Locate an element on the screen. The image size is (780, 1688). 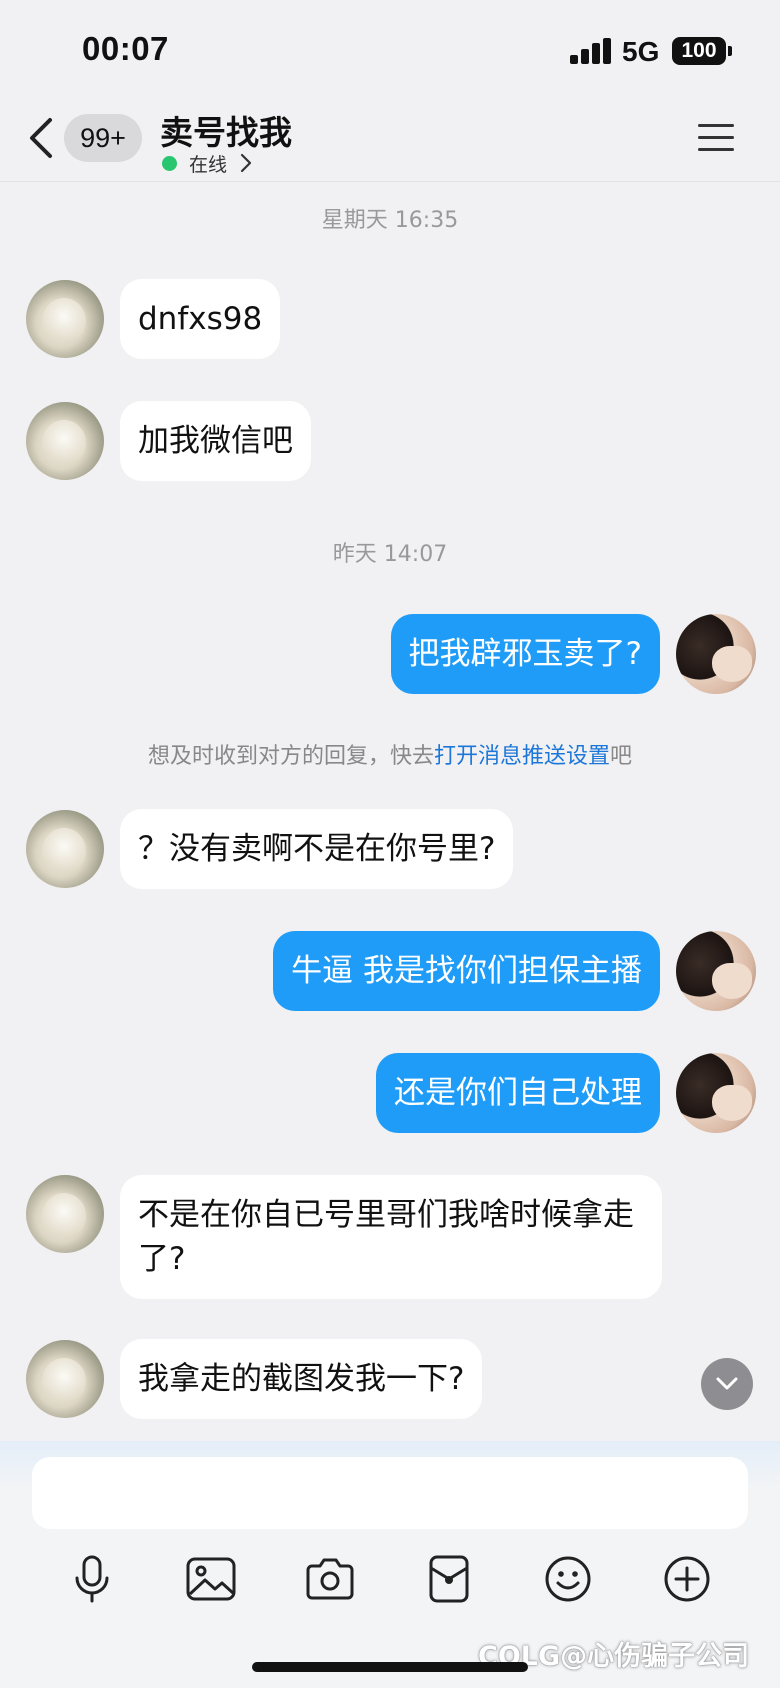
incoming-message: 加我微信吧 is located at coordinates (215, 441).